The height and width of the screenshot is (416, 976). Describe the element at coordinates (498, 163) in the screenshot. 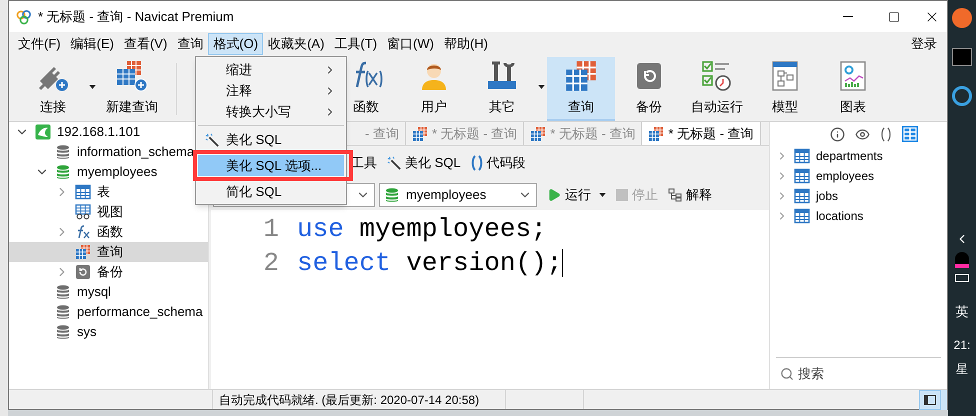

I see `editor-tool-button: 代码段` at that location.